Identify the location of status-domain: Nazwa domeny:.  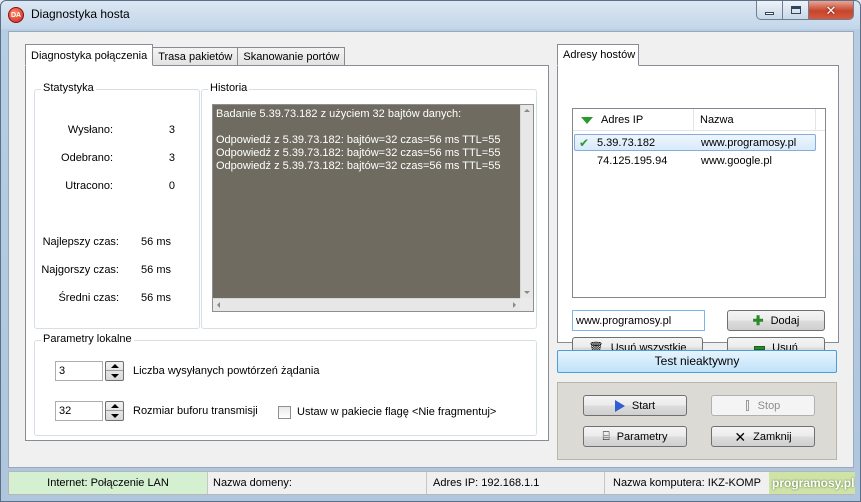
(317, 483).